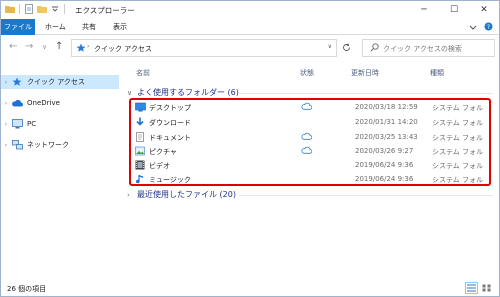 This screenshot has width=500, height=297. Describe the element at coordinates (81, 49) in the screenshot. I see `quick-access-star-icon` at that location.